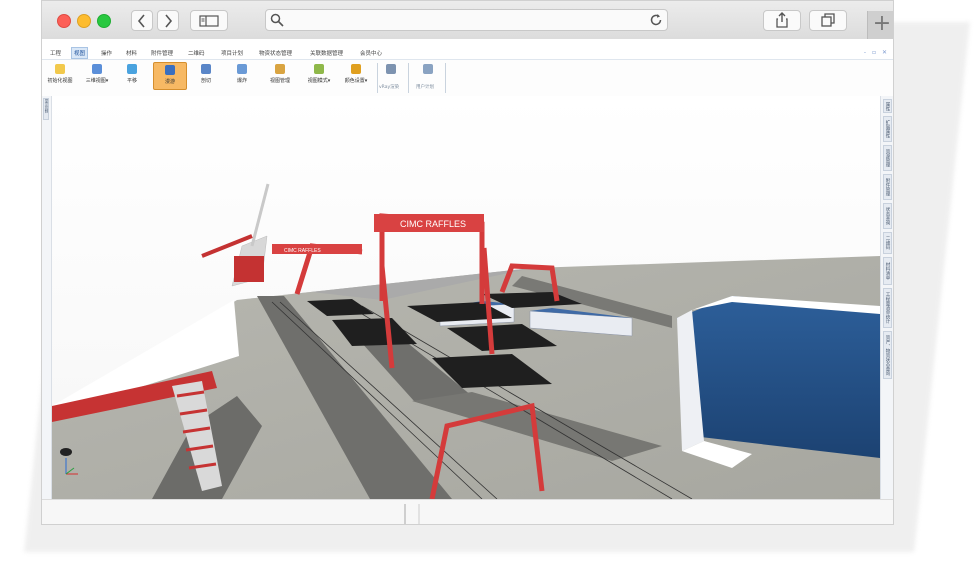 The width and height of the screenshot is (975, 564). What do you see at coordinates (467, 511) in the screenshot?
I see `bottom-bar` at bounding box center [467, 511].